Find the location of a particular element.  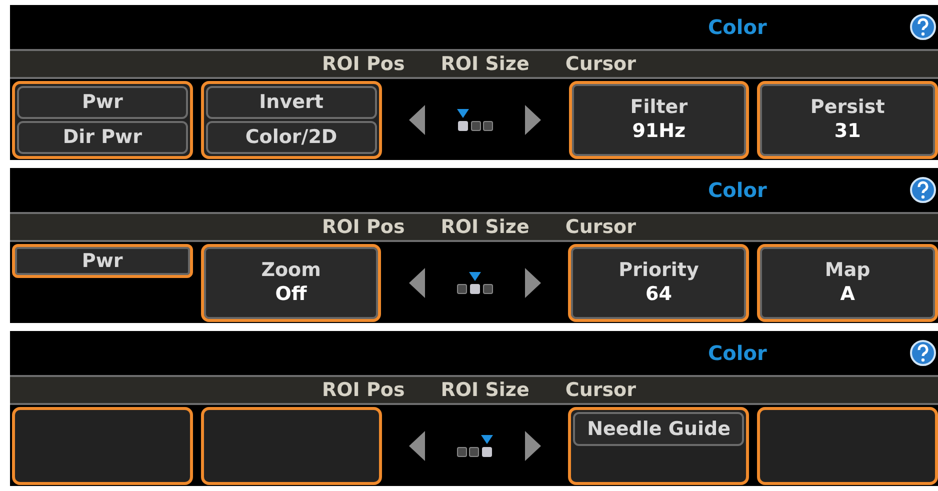

control-button: Dir Pwr is located at coordinates (102, 137).